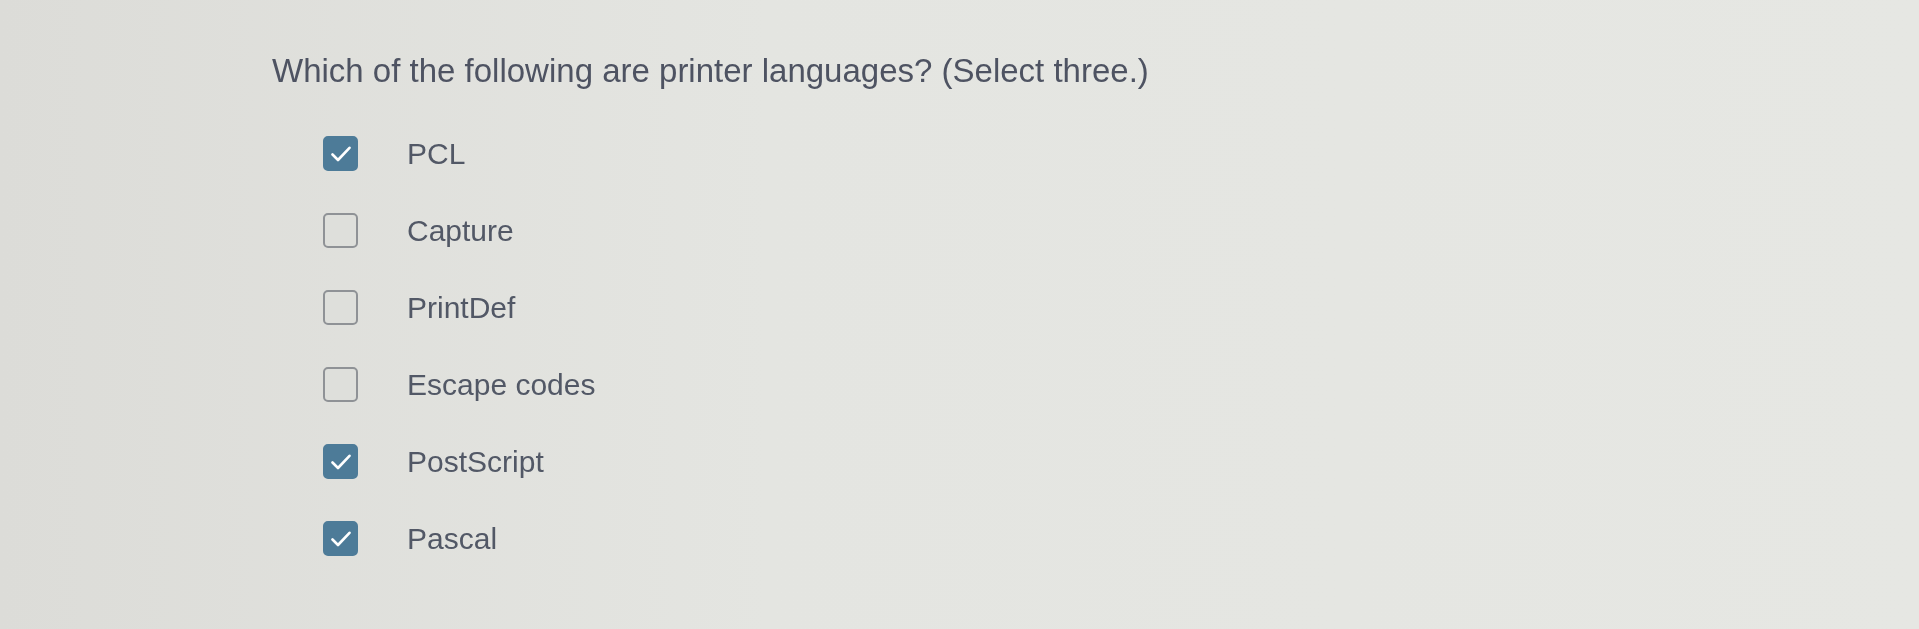 This screenshot has height=629, width=1919. Describe the element at coordinates (475, 461) in the screenshot. I see `option-label: PostScript` at that location.